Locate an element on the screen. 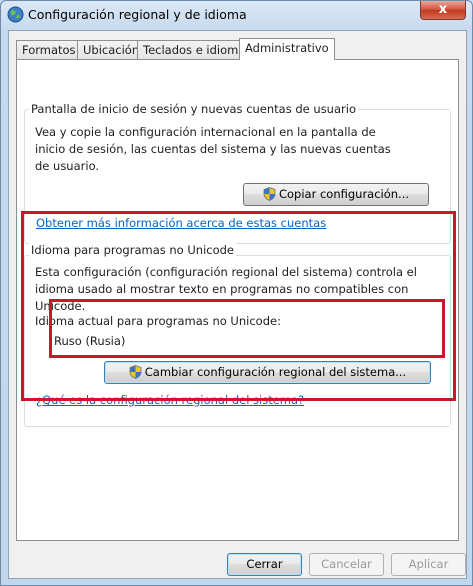 The height and width of the screenshot is (586, 473). window-title: Configuración regional y de idioma is located at coordinates (137, 14).